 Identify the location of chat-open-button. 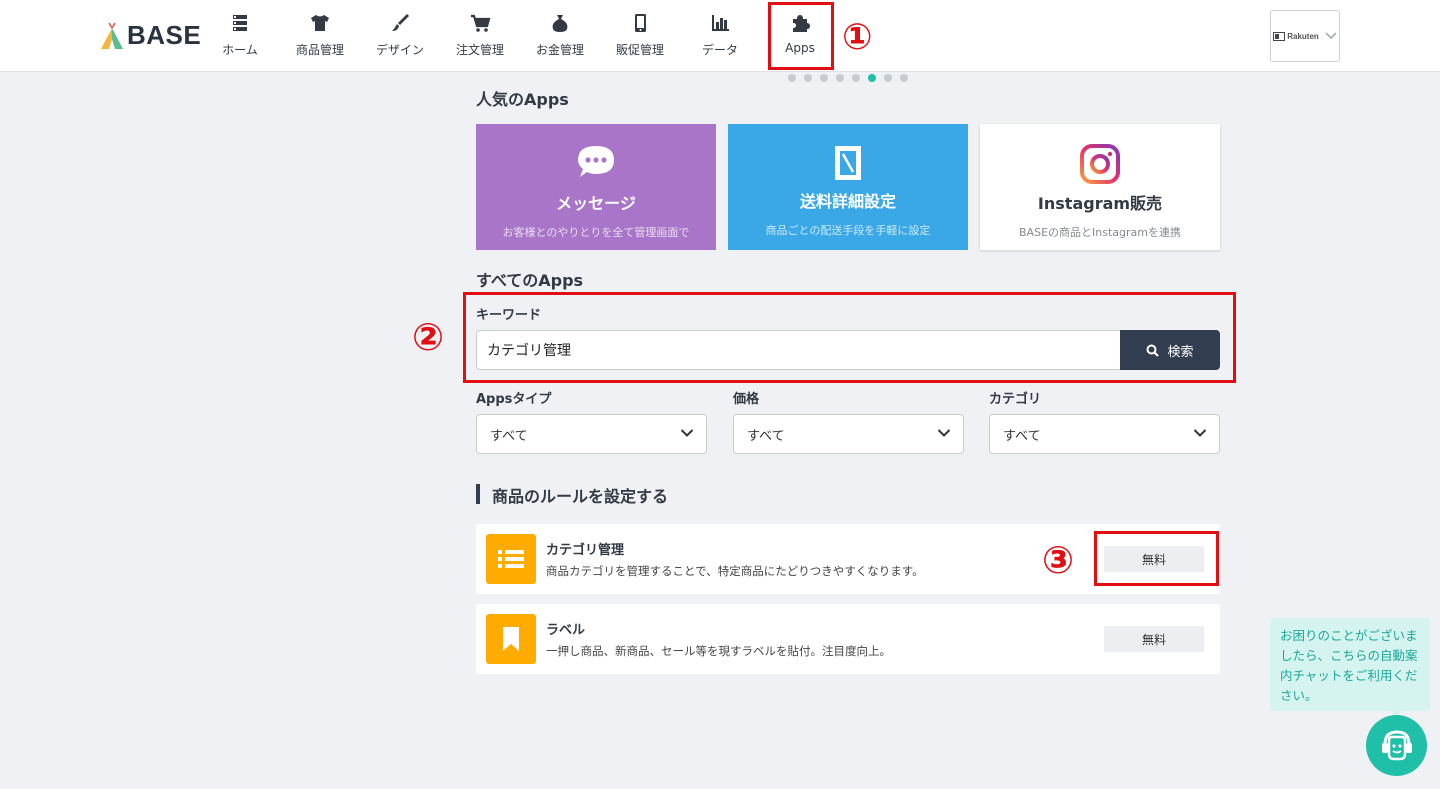
(1396, 745).